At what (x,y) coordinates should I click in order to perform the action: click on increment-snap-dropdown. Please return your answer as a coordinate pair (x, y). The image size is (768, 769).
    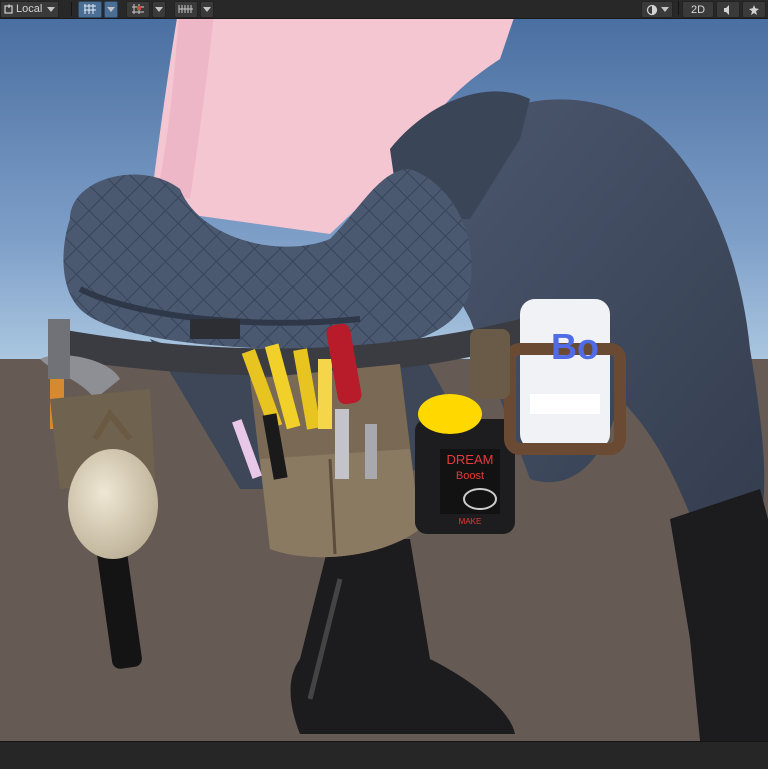
    Looking at the image, I should click on (159, 9).